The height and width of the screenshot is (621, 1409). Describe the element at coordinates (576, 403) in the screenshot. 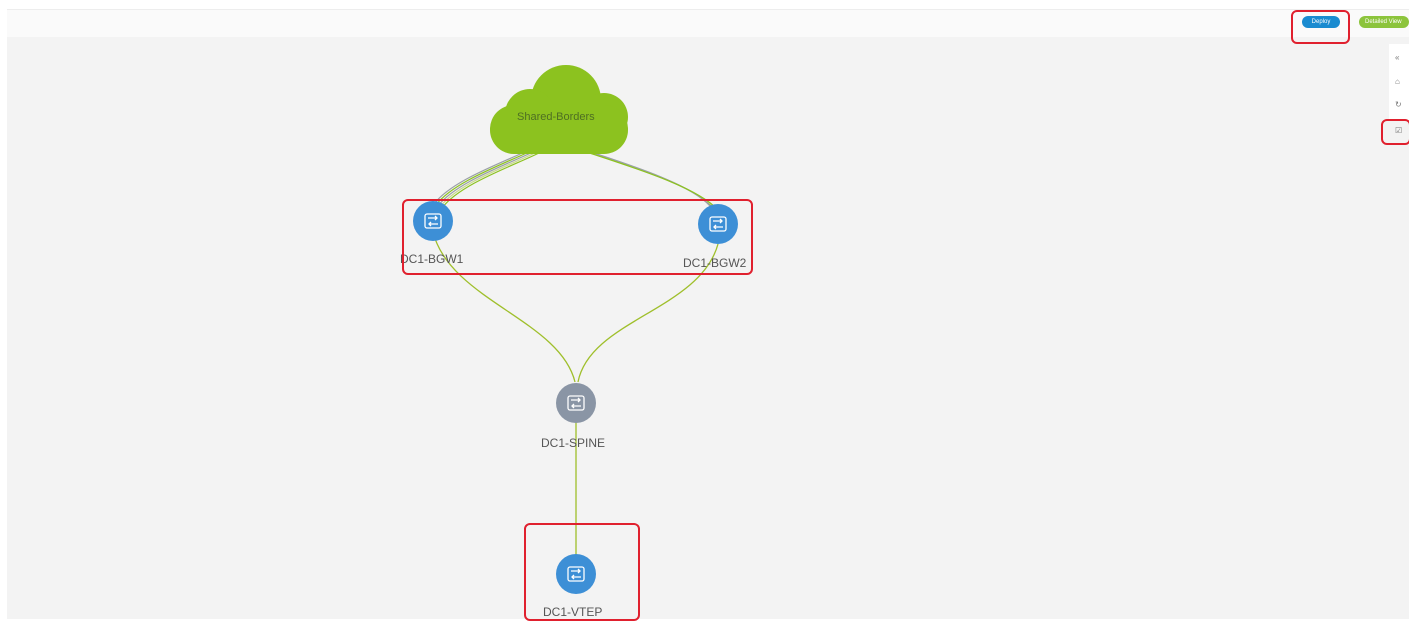

I see `node-dc1-spine` at that location.